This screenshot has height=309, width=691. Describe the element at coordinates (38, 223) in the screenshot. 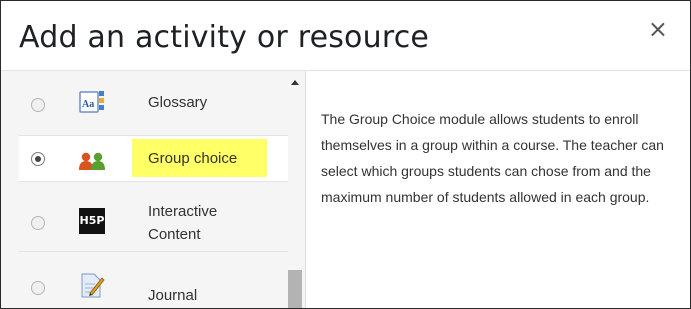

I see `radio-interactive-content` at that location.